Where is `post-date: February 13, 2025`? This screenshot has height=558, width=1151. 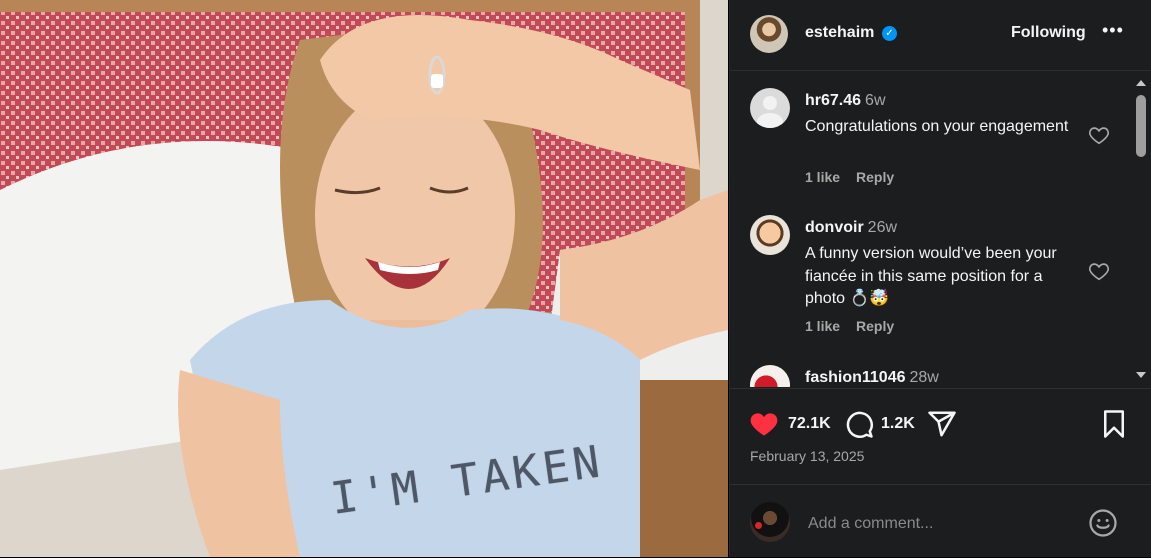 post-date: February 13, 2025 is located at coordinates (807, 456).